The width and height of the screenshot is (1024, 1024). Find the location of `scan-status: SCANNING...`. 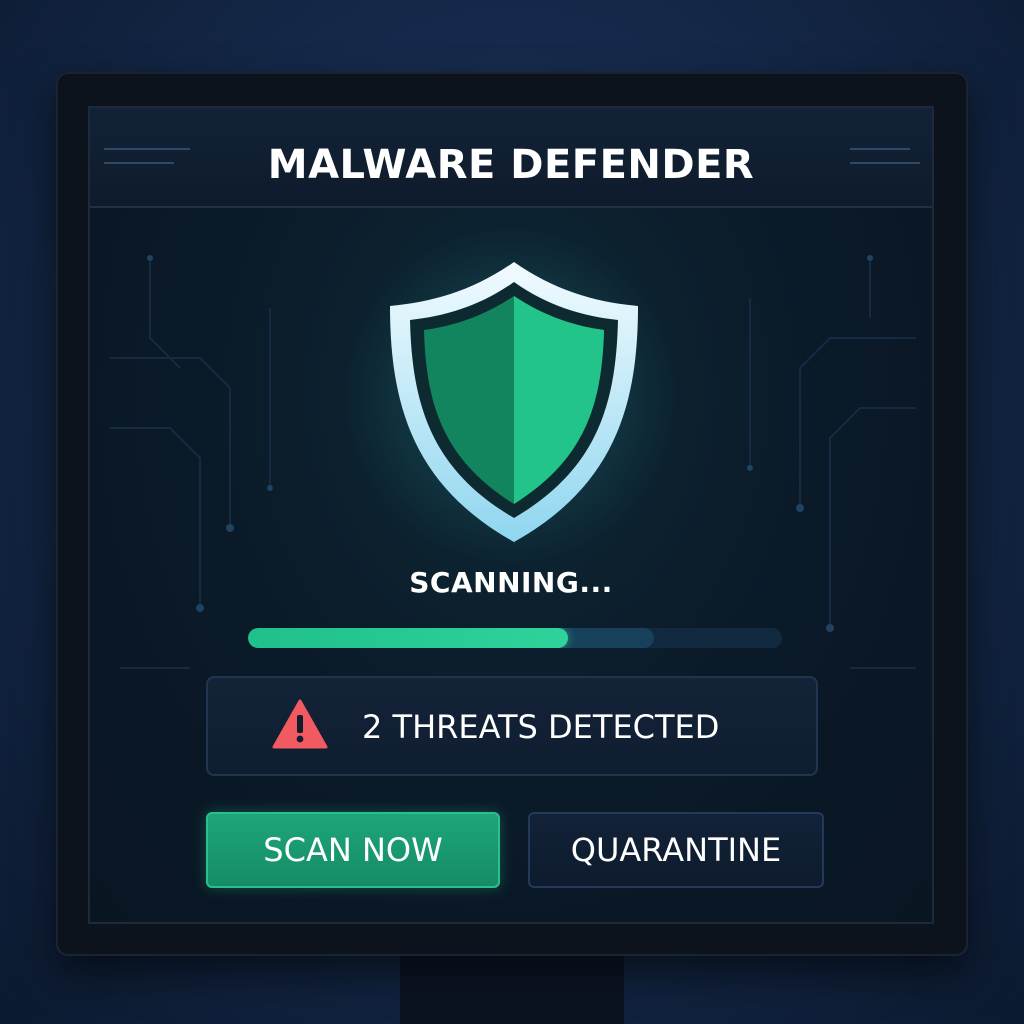

scan-status: SCANNING... is located at coordinates (511, 582).